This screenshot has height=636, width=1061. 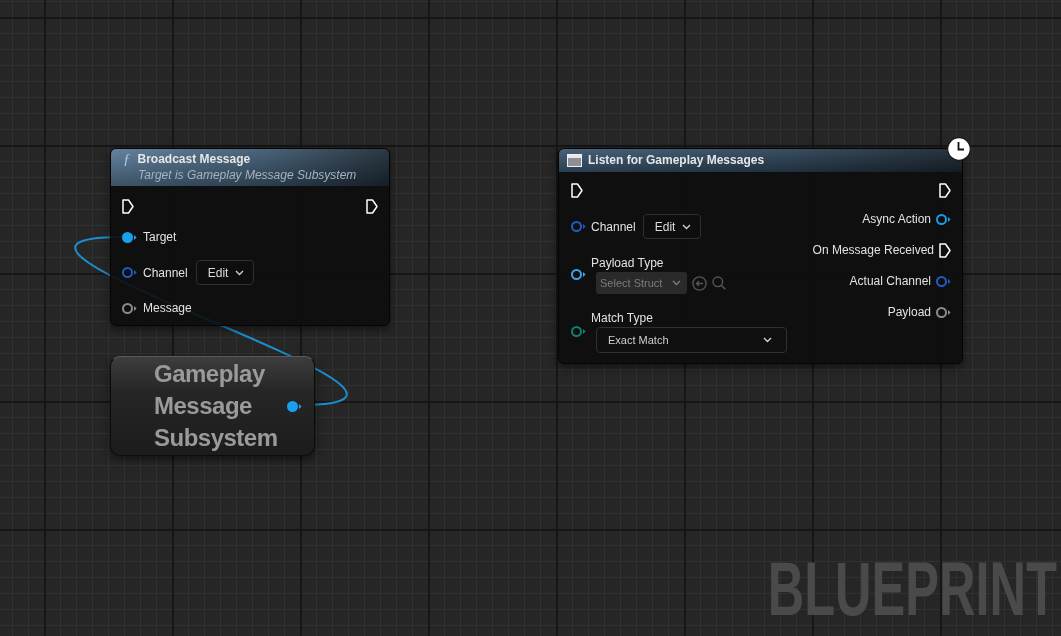 What do you see at coordinates (216, 406) in the screenshot?
I see `node-title: Gameplay Message Subsystem` at bounding box center [216, 406].